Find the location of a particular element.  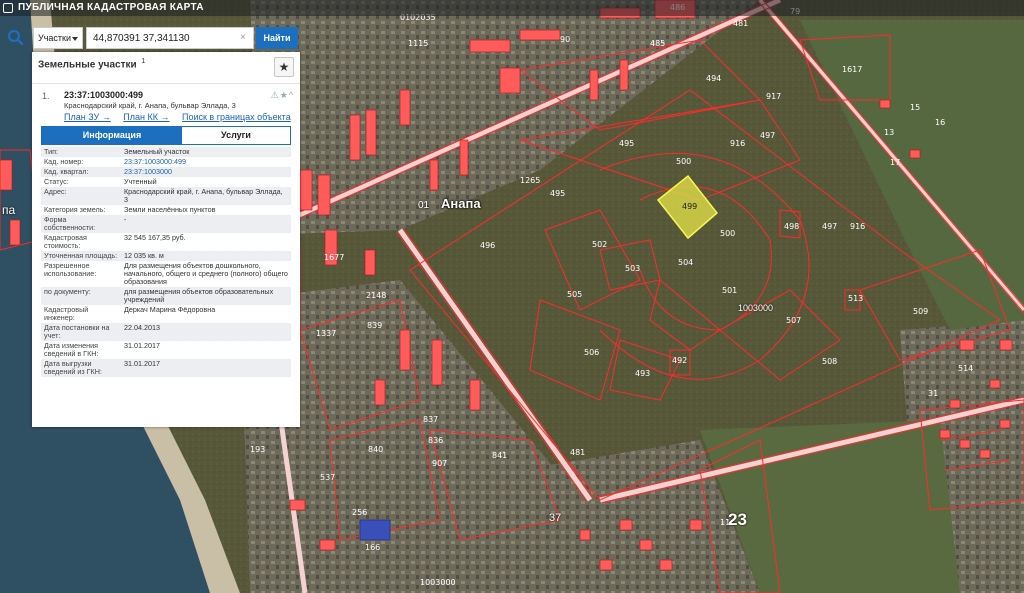

property-value: Земли населённых пунктов is located at coordinates (206, 210).